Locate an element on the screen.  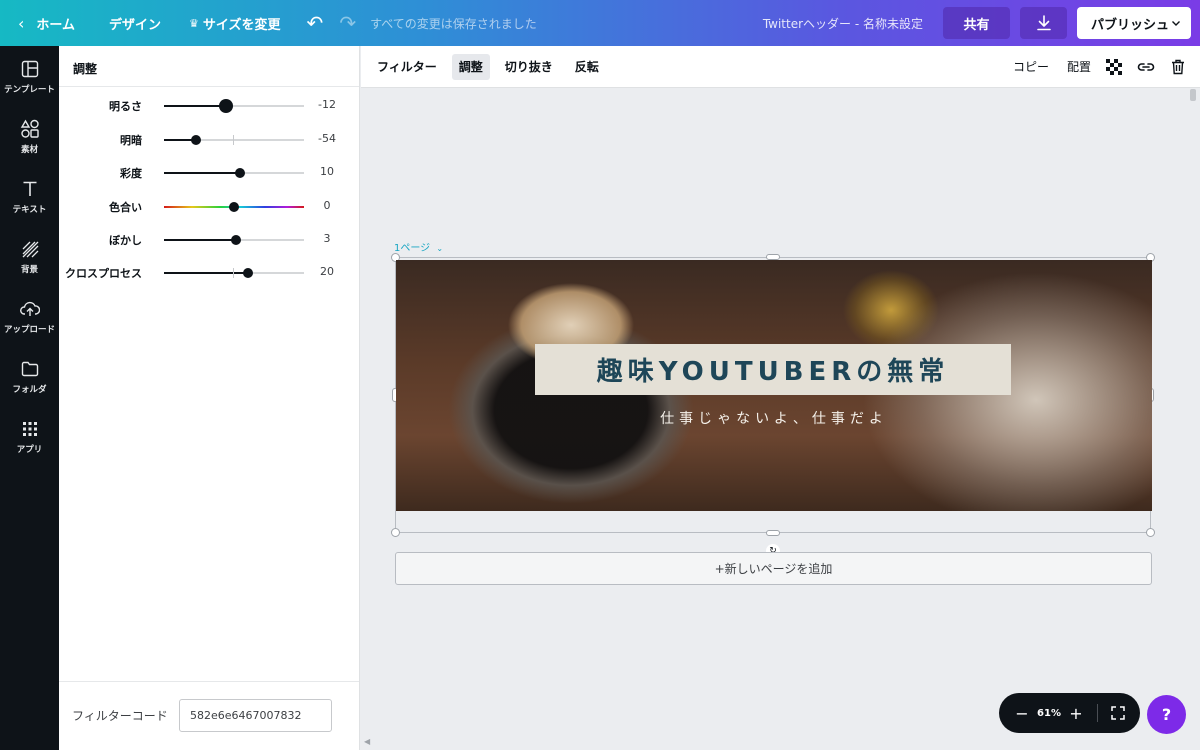
home-button: ‹ ホーム is located at coordinates (42, 23).